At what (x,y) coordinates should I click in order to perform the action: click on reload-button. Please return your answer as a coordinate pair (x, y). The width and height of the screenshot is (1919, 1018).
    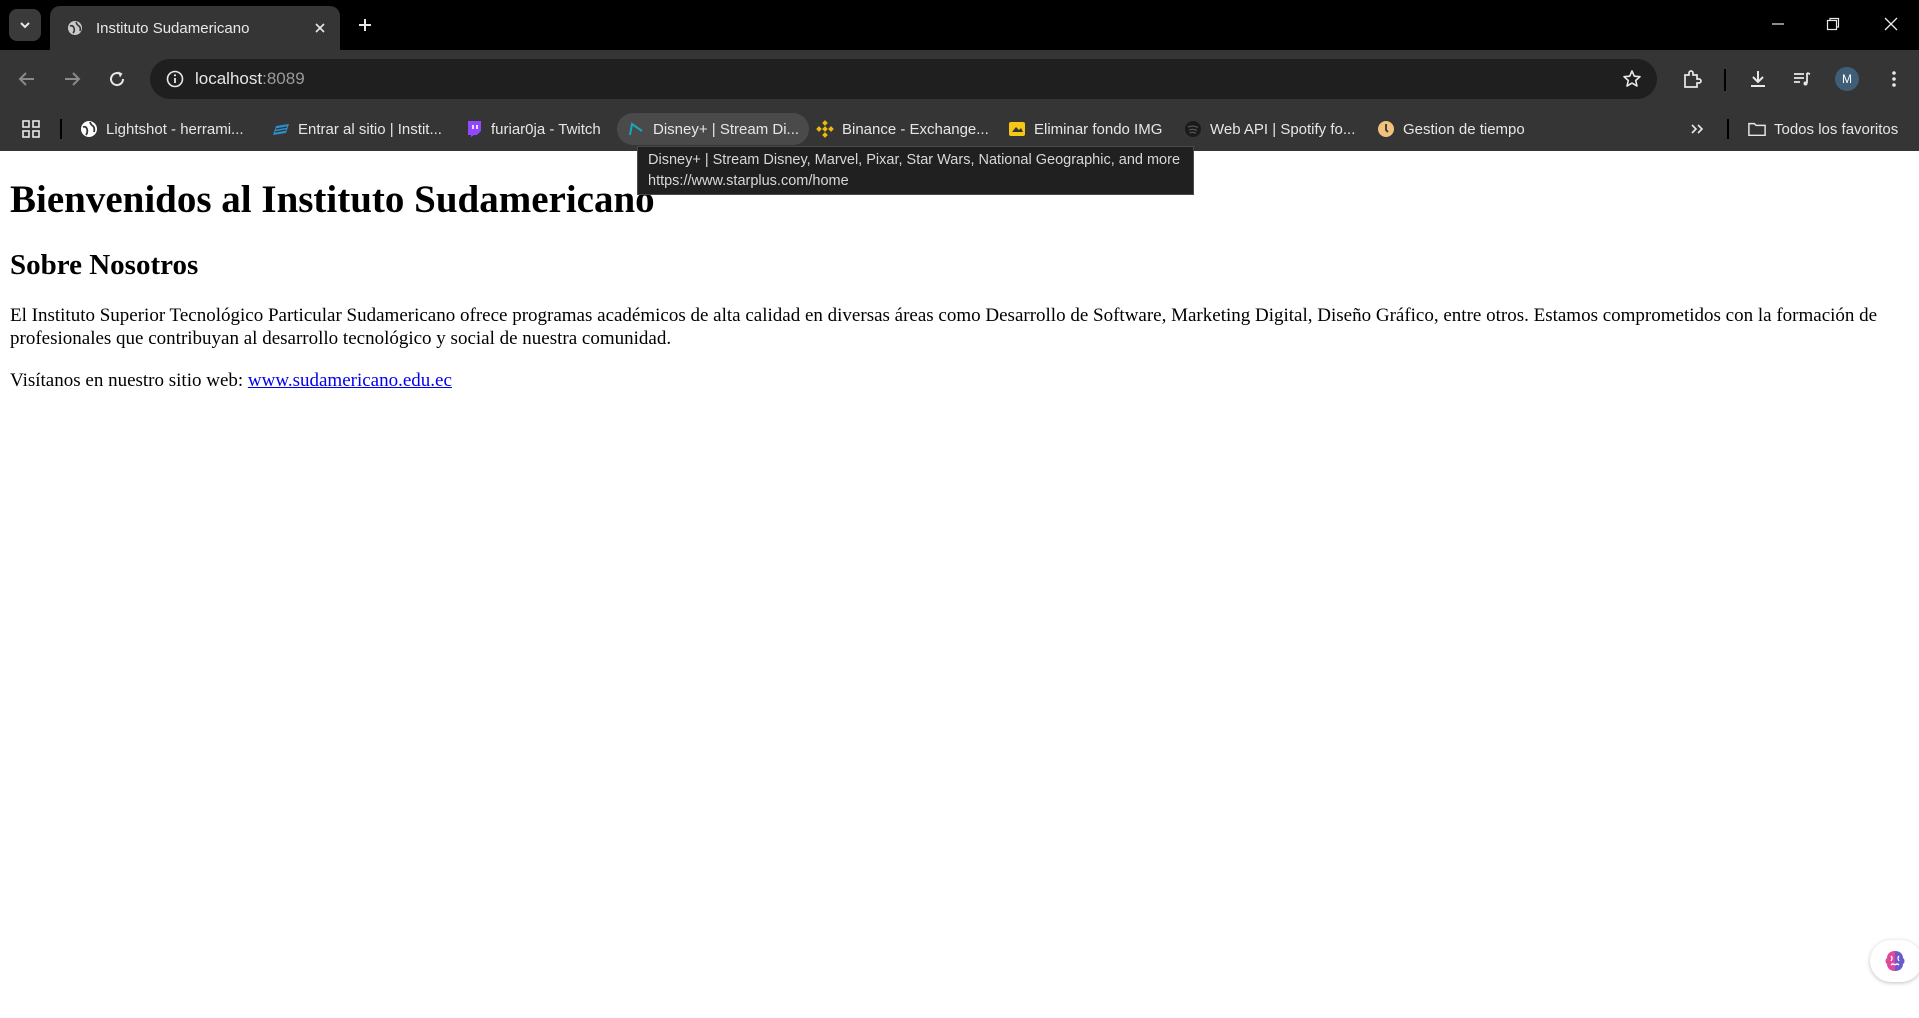
    Looking at the image, I should click on (117, 79).